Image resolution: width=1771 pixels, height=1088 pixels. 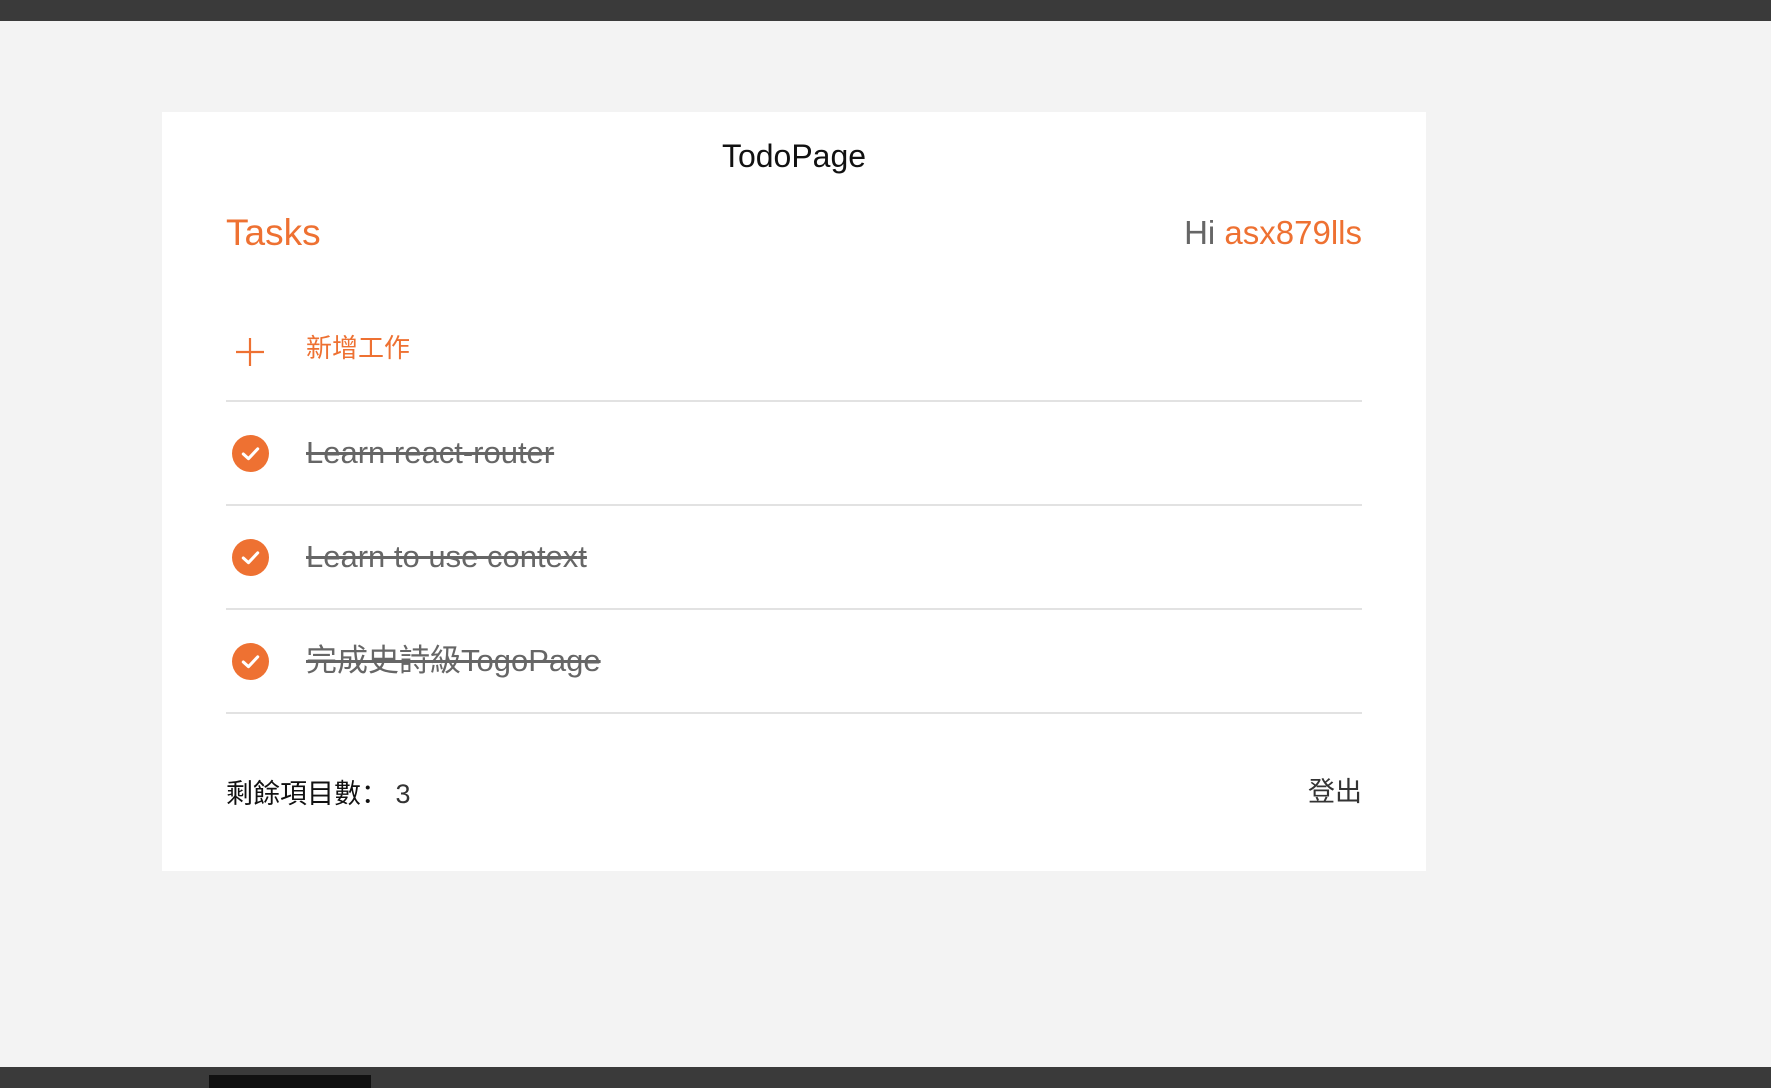 I want to click on task-item: 完成史詩級TogoPage, so click(x=794, y=662).